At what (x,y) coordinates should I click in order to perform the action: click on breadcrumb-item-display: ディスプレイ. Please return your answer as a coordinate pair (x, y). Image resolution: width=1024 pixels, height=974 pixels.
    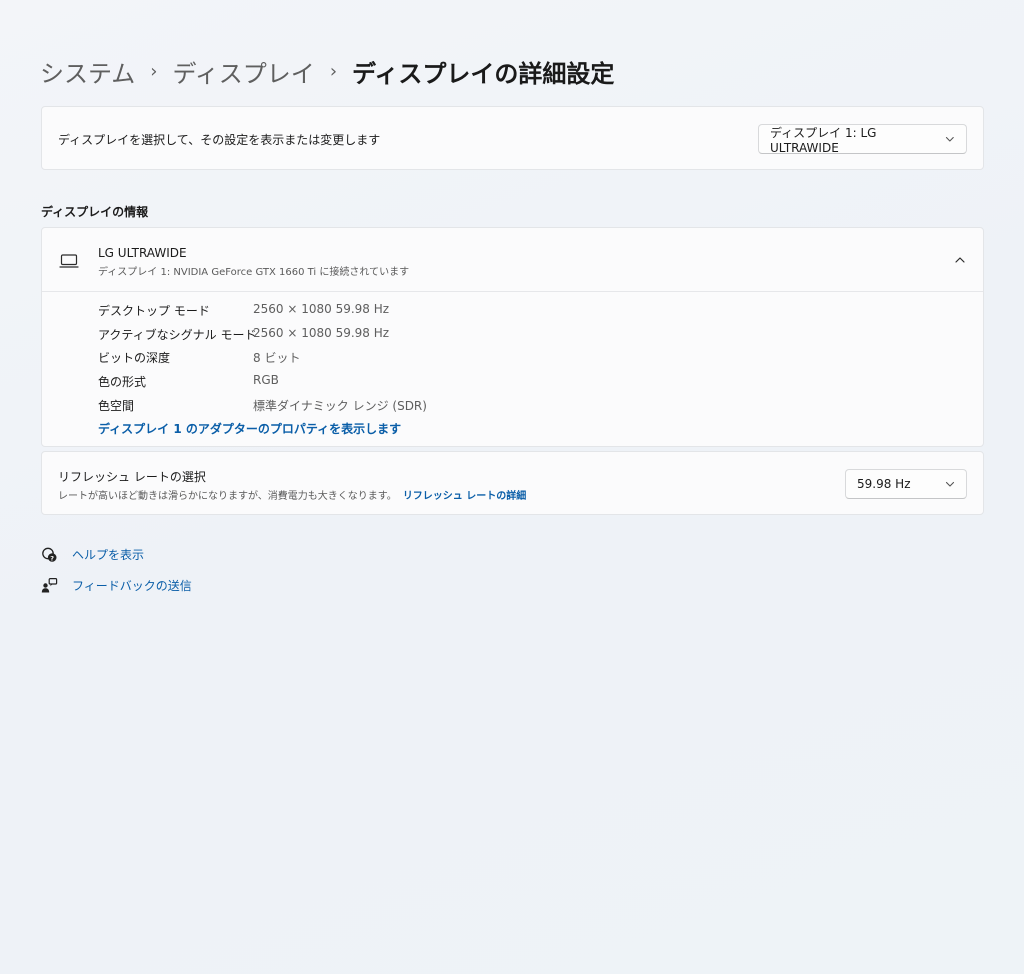
    Looking at the image, I should click on (243, 71).